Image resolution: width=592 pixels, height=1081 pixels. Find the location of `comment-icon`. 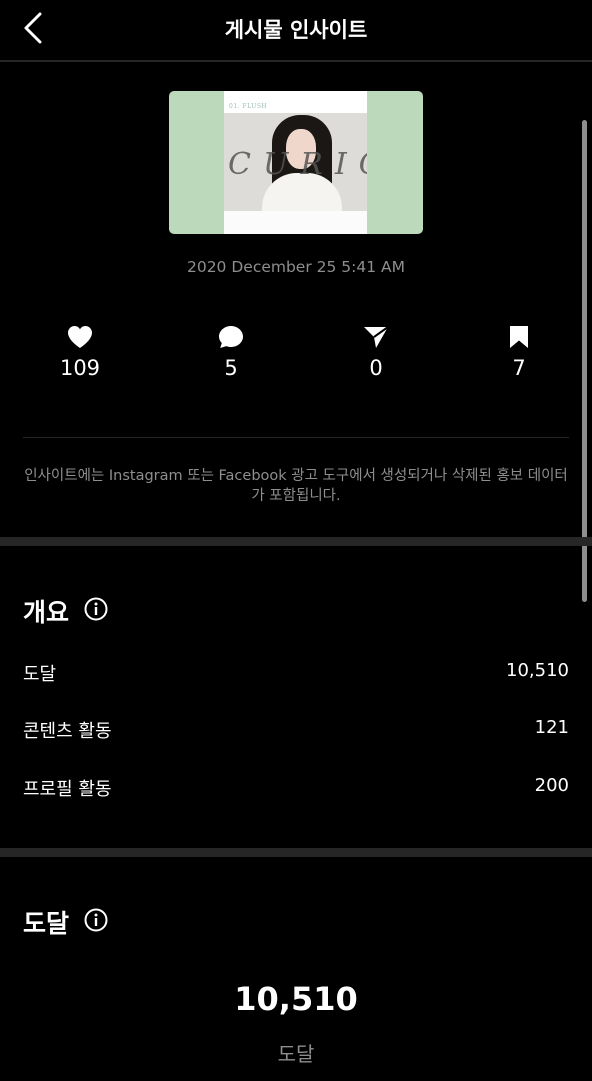

comment-icon is located at coordinates (231, 337).